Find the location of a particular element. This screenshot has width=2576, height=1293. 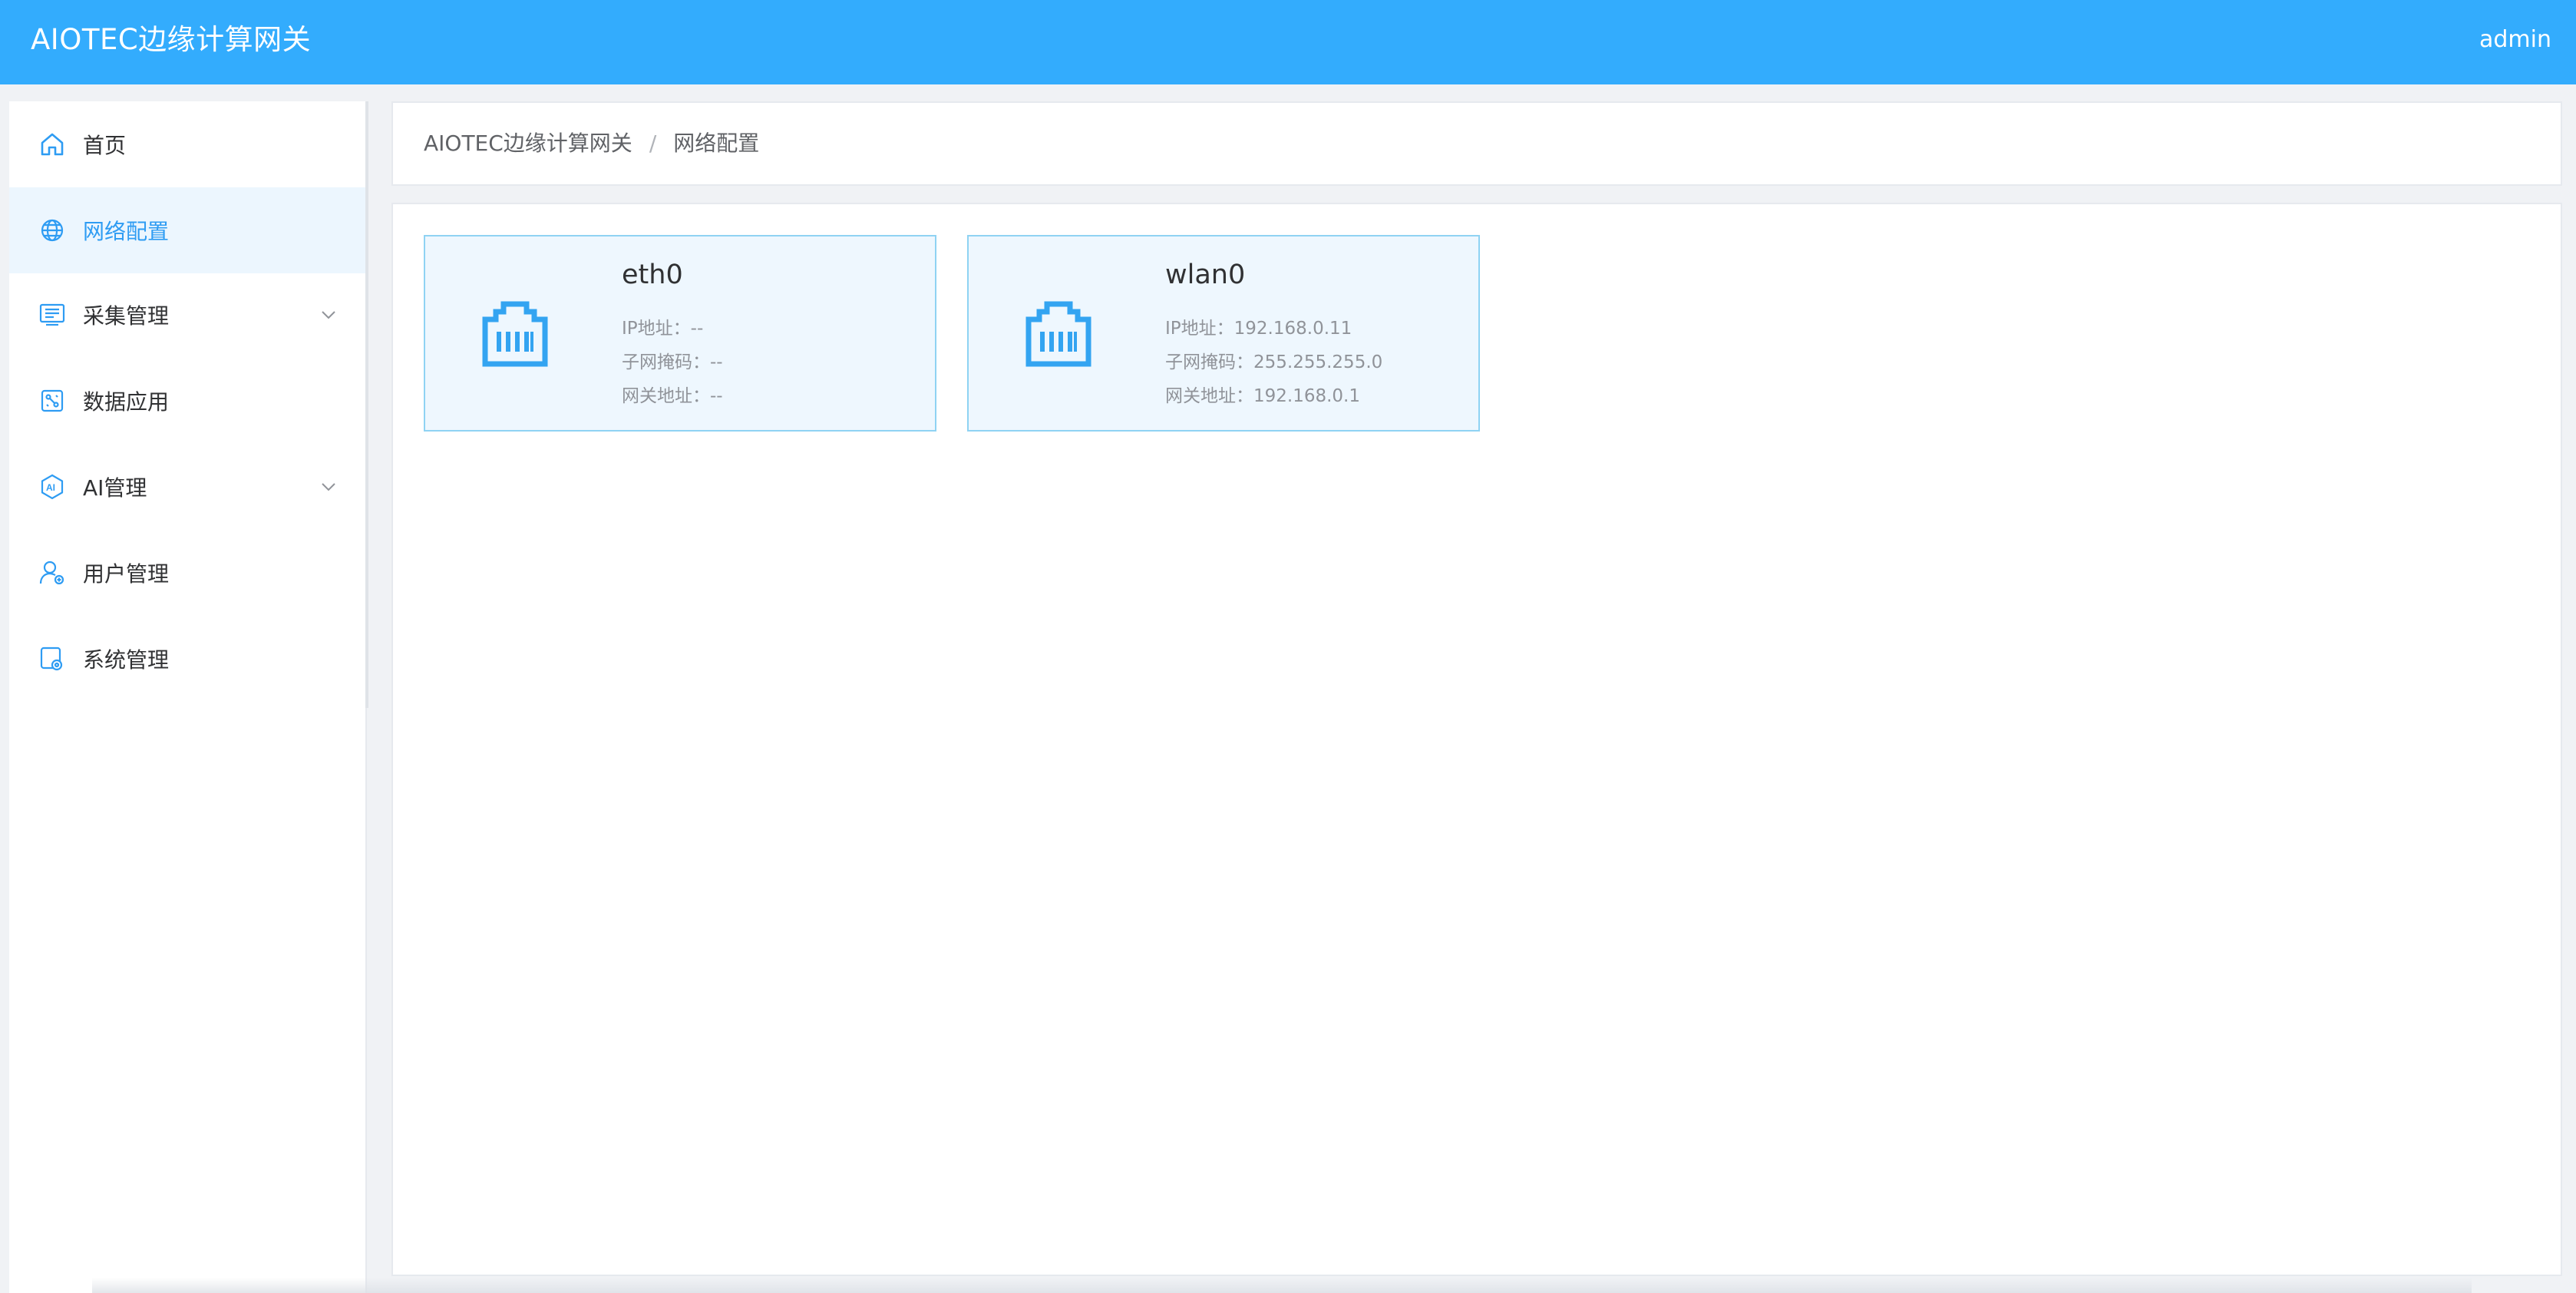

subnet-mask-row: 子网掩码：255.255.255.0 is located at coordinates (1273, 360).